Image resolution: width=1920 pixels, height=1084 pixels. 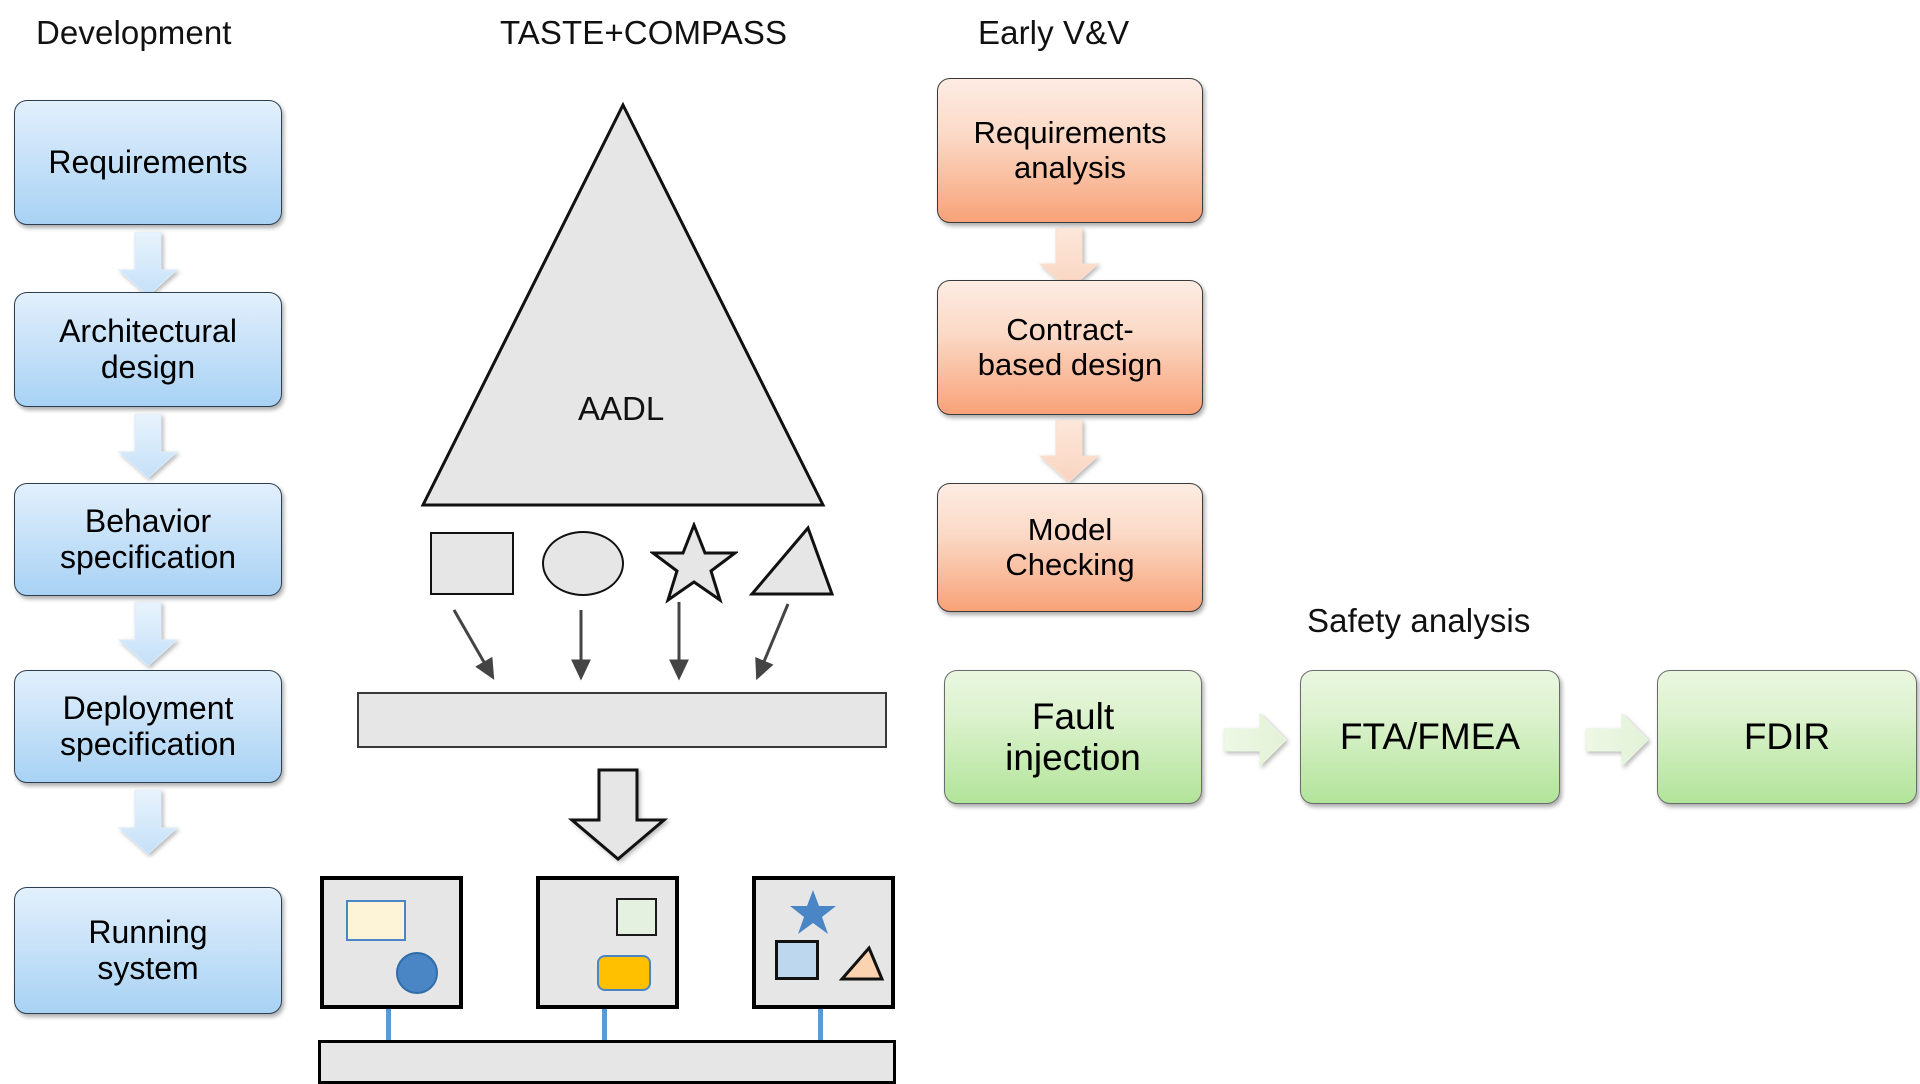 I want to click on node2-orange-rounded-rectangle, so click(x=624, y=973).